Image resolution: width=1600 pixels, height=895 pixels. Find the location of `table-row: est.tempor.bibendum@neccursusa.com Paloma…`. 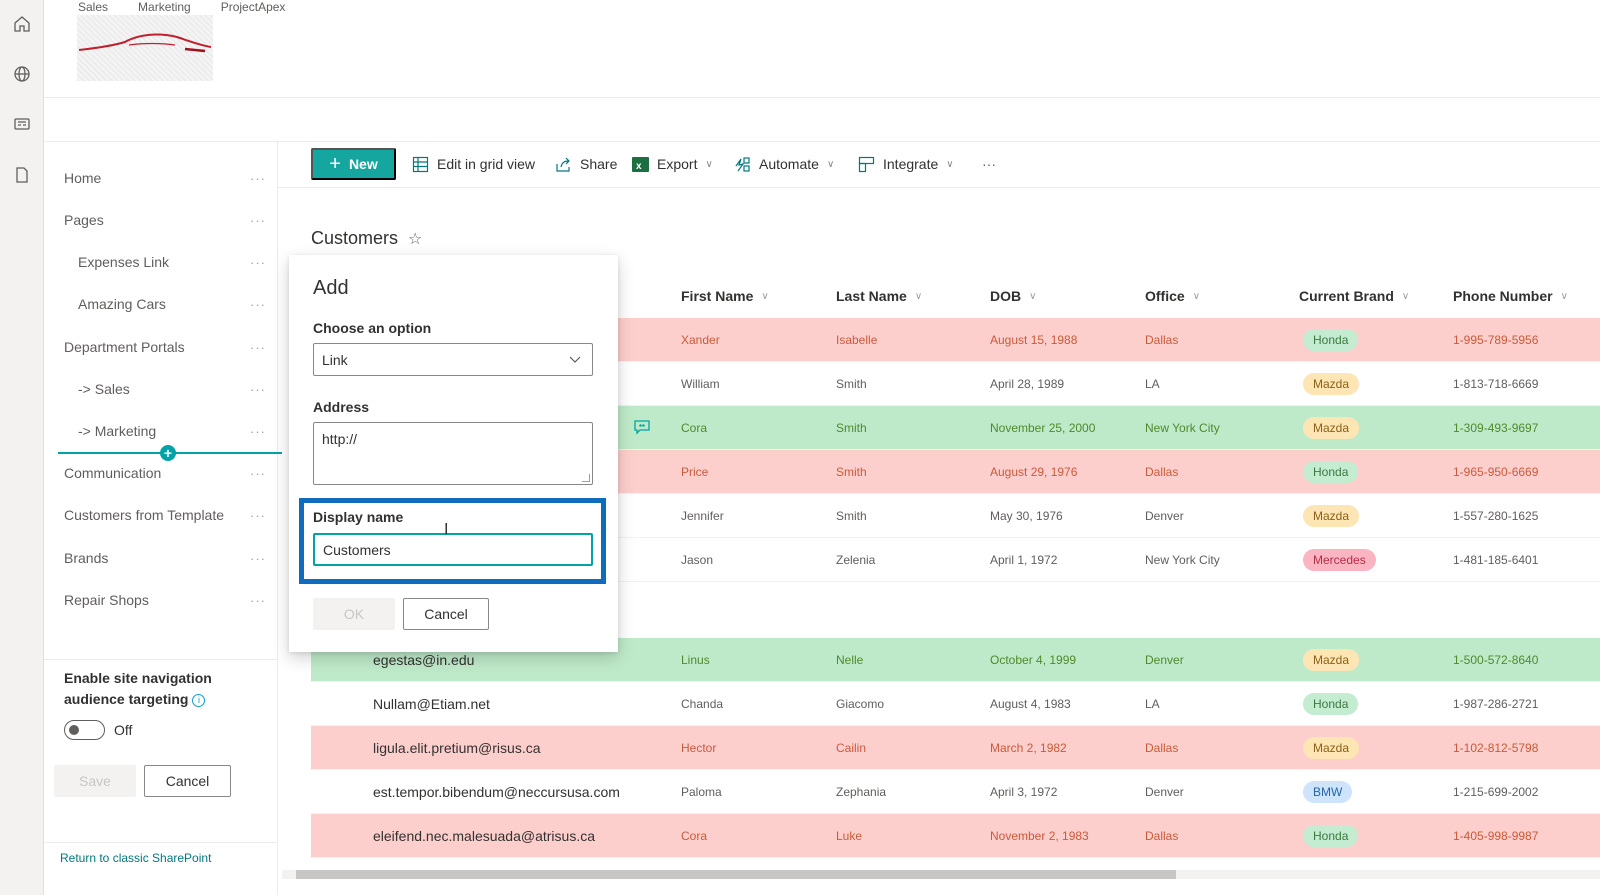

table-row: est.tempor.bibendum@neccursusa.com Paloma… is located at coordinates (955, 792).